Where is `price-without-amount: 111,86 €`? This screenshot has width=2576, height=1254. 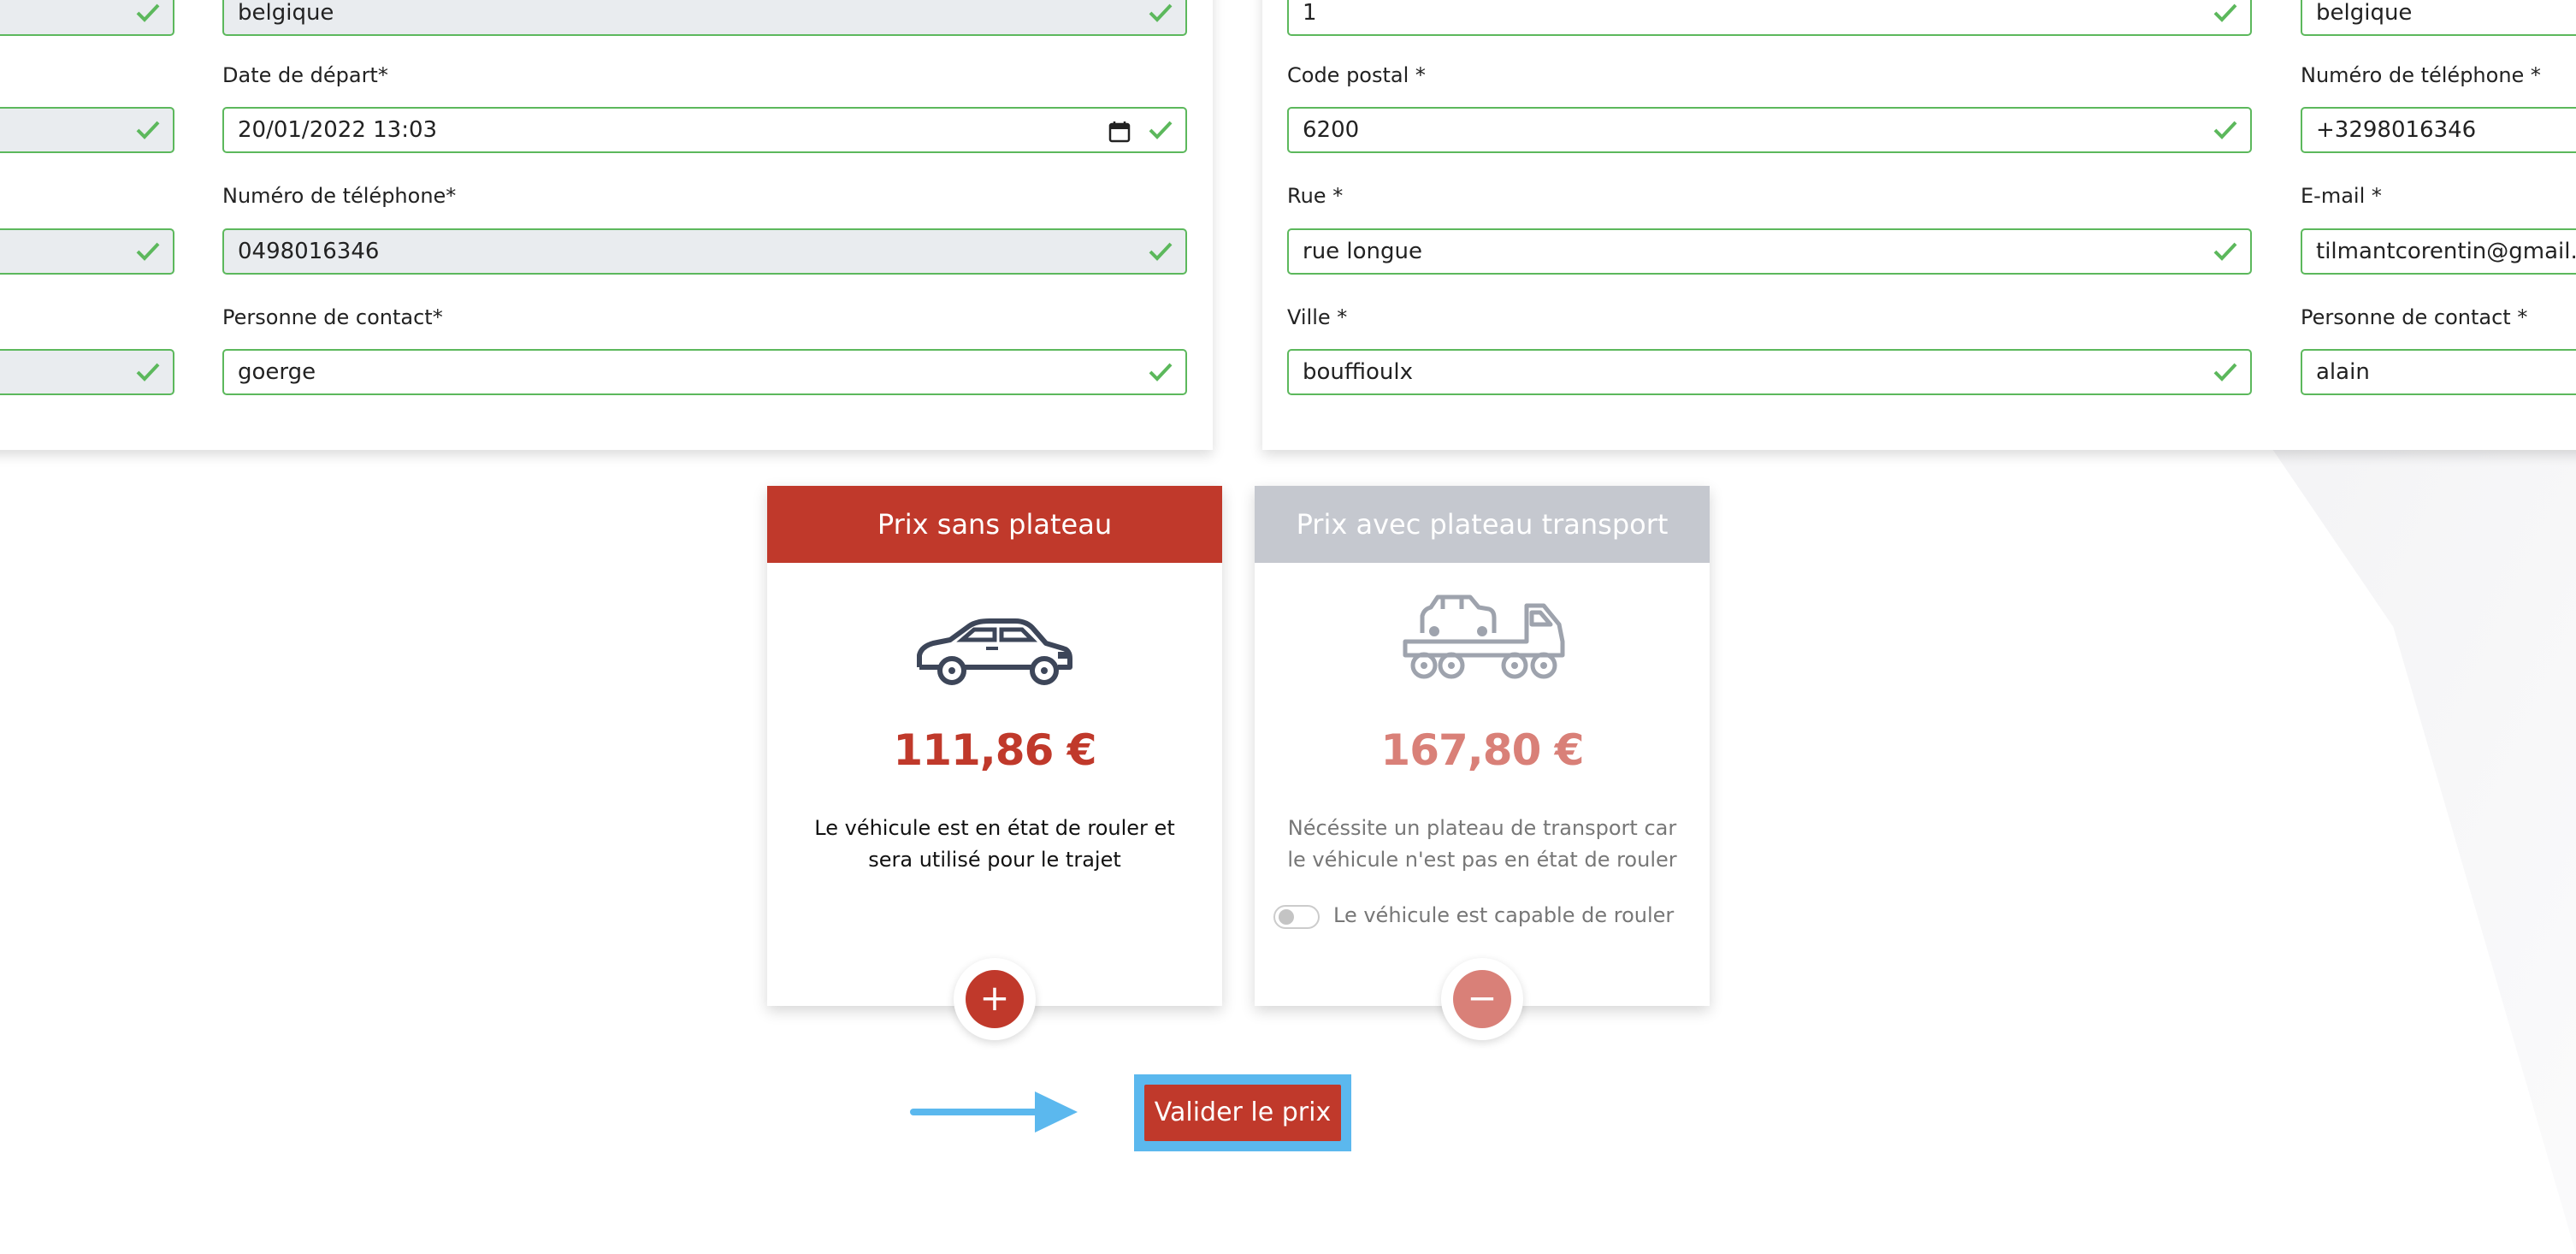
price-without-amount: 111,86 € is located at coordinates (995, 750).